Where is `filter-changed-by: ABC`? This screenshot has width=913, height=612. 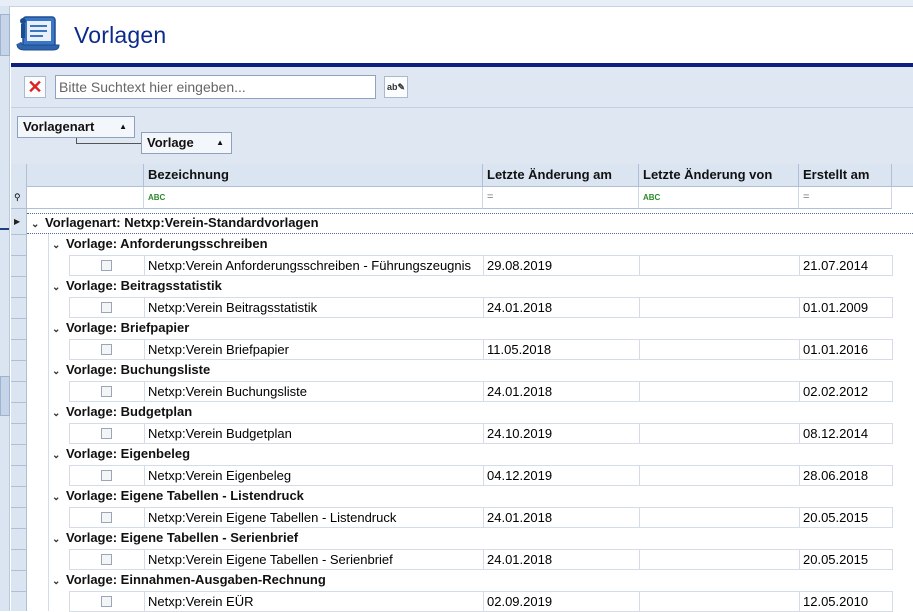
filter-changed-by: ABC is located at coordinates (719, 198).